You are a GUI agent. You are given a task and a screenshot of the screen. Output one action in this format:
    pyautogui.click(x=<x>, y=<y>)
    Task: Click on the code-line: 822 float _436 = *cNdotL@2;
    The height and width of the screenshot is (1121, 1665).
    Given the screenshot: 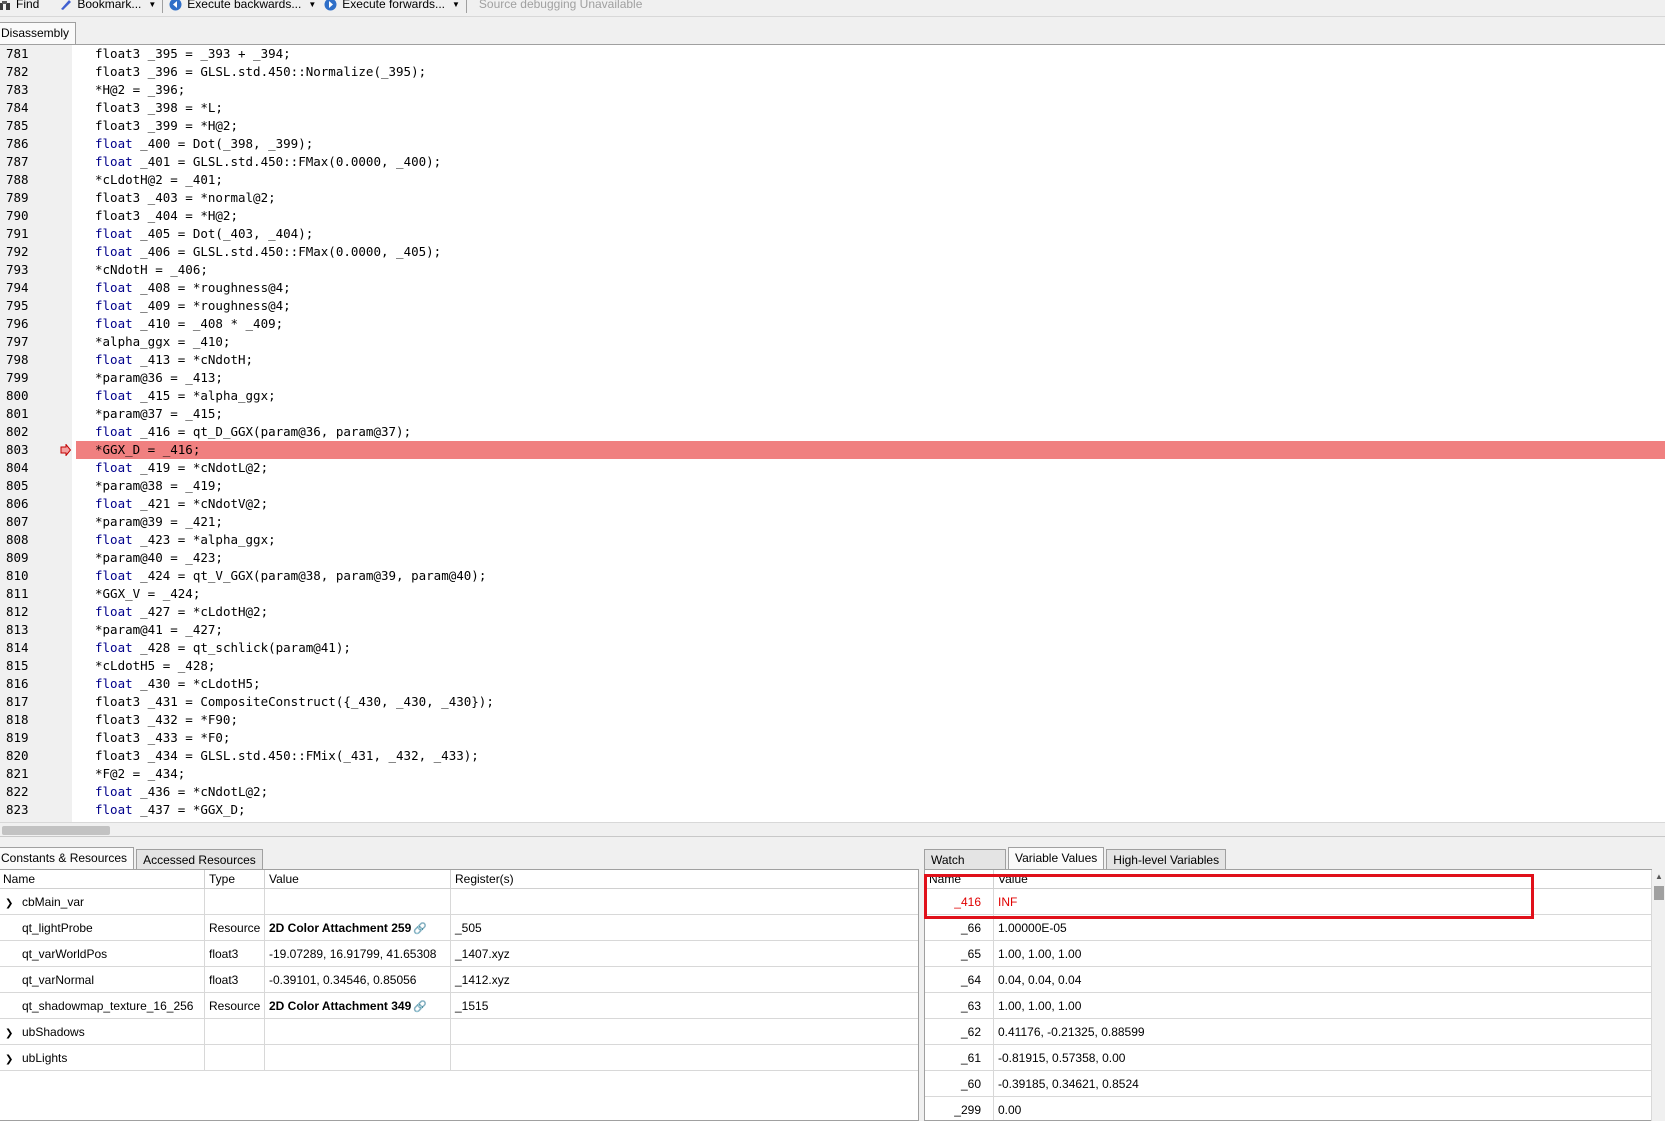 What is the action you would take?
    pyautogui.click(x=832, y=792)
    